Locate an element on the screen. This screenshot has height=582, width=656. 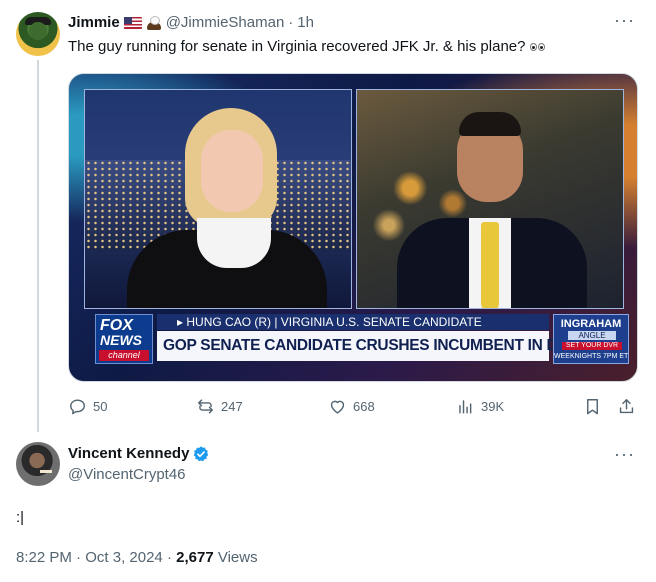
tweet-header: Jimmie @JimmieShaman · 1h is located at coordinates (191, 23).